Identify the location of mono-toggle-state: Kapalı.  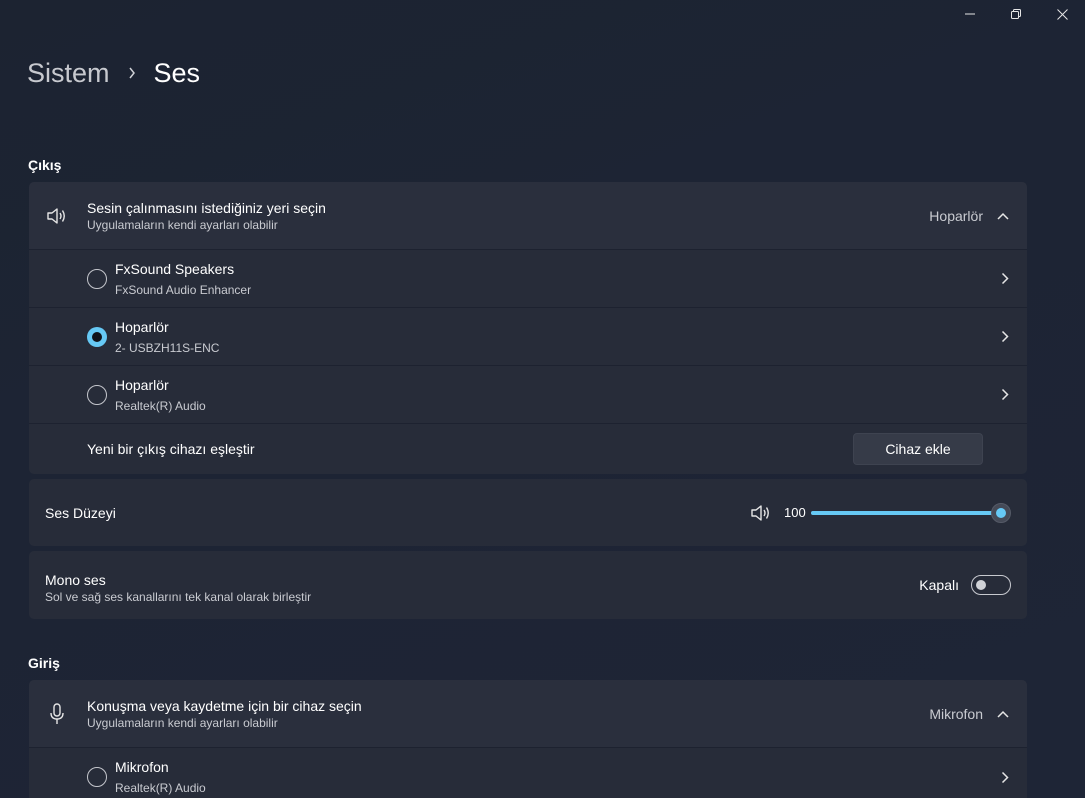
(939, 585).